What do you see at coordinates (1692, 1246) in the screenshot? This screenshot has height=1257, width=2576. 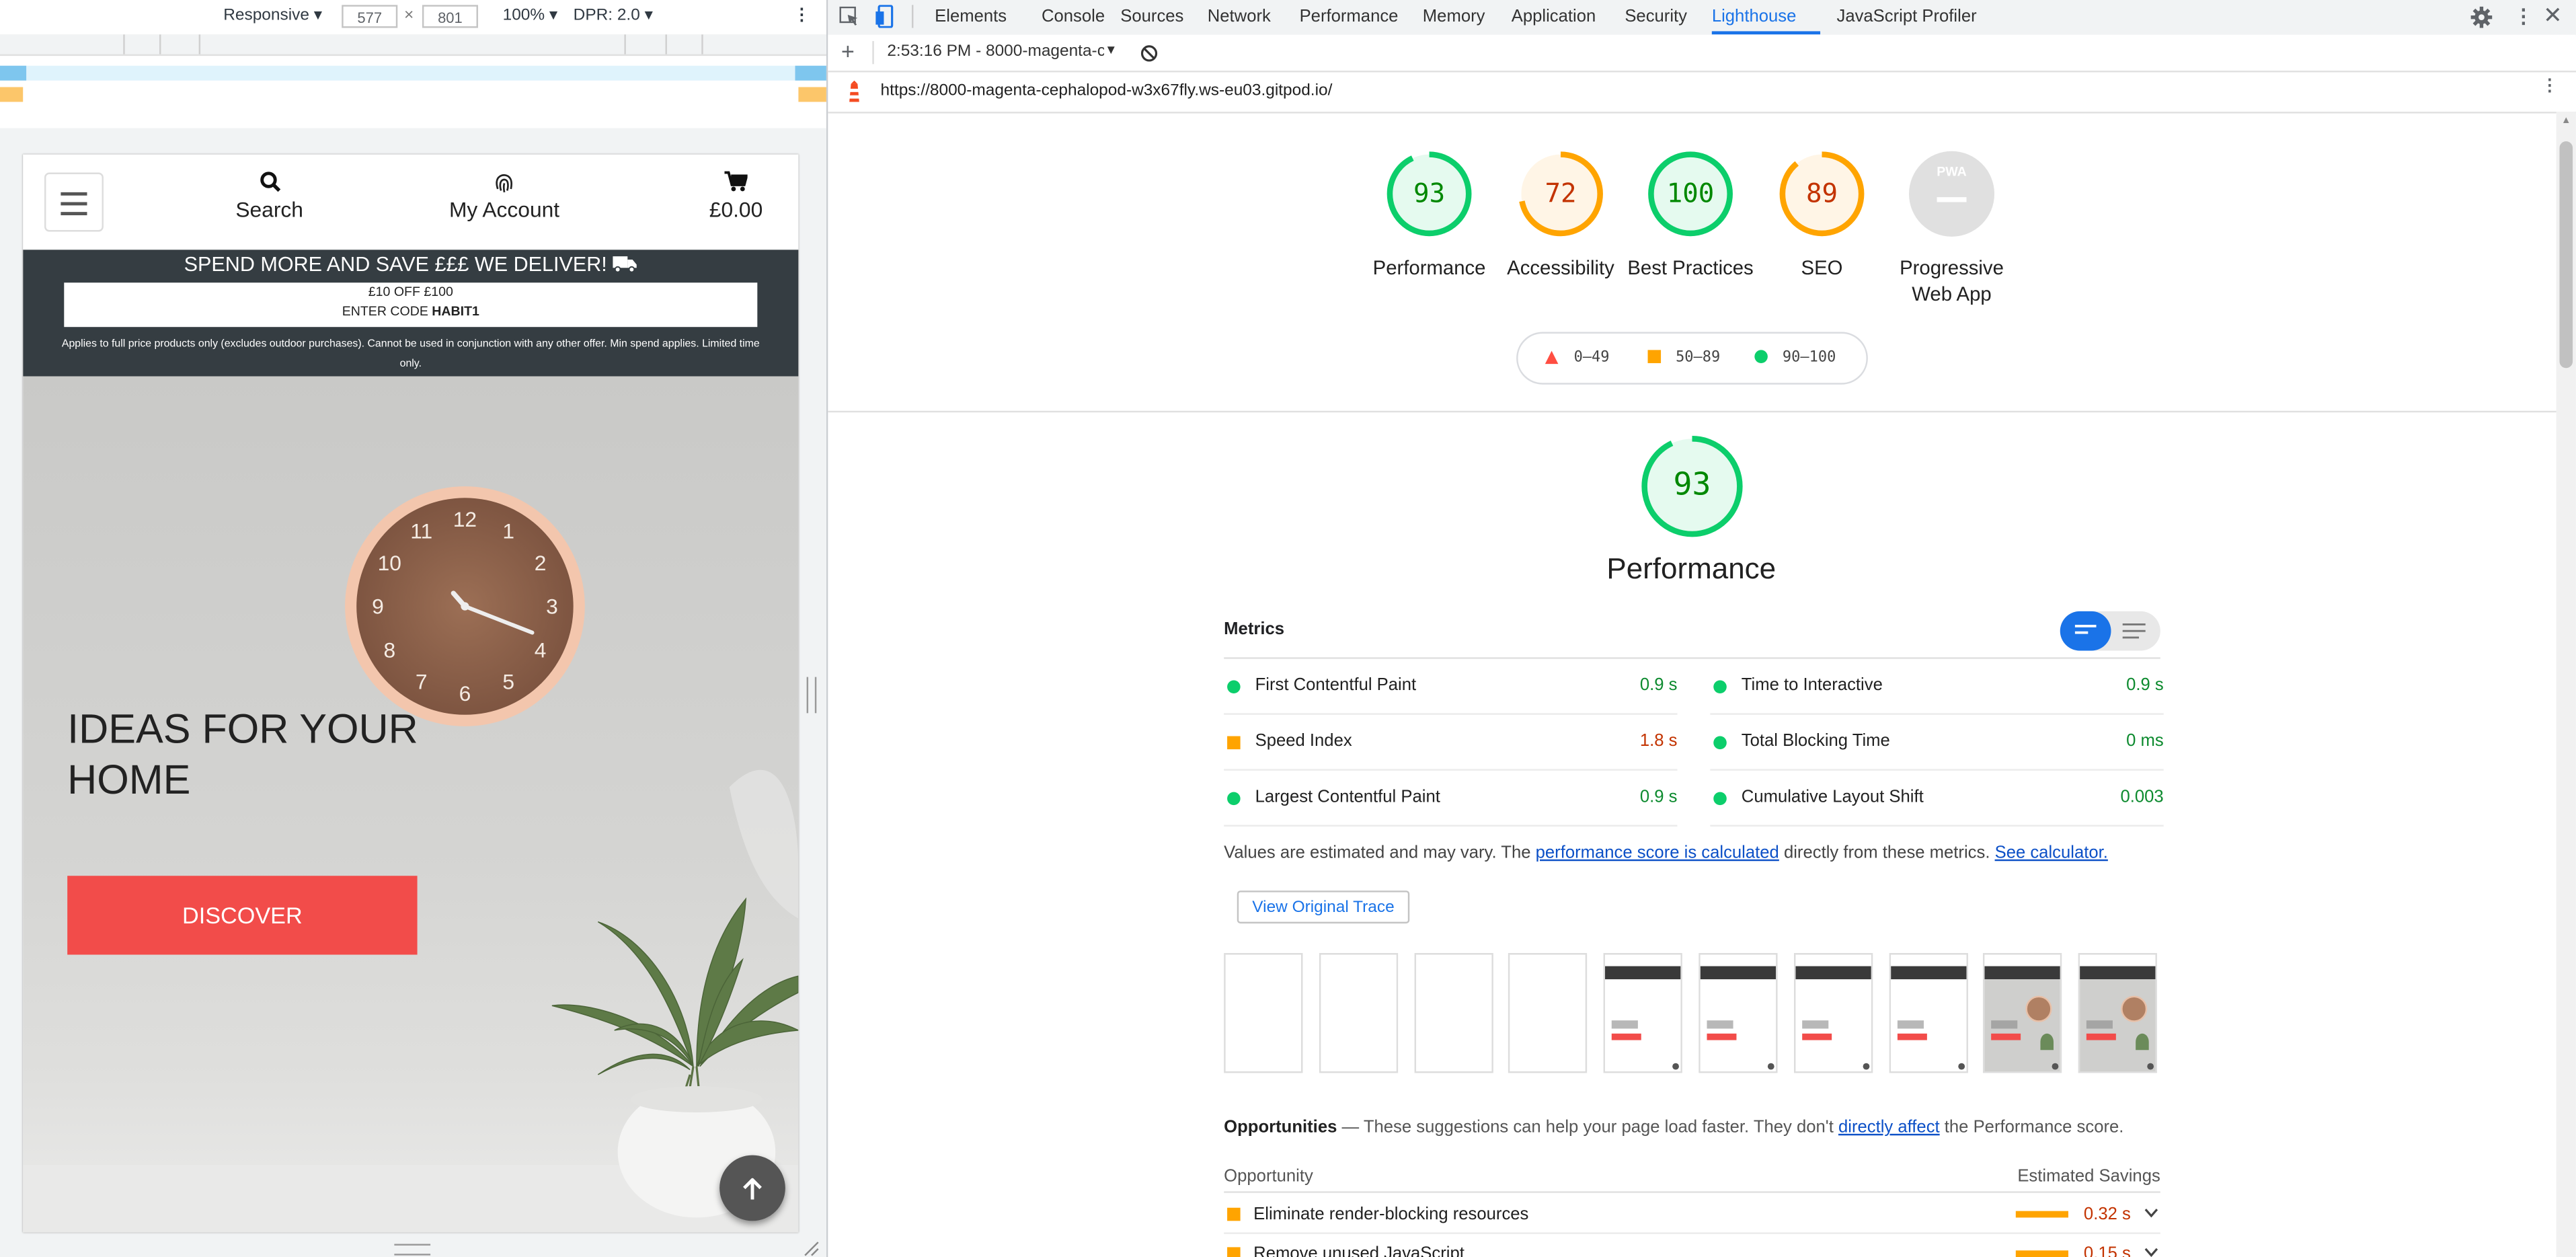 I see `opportunity-item: Remove unused JavaScript 0.15 s` at bounding box center [1692, 1246].